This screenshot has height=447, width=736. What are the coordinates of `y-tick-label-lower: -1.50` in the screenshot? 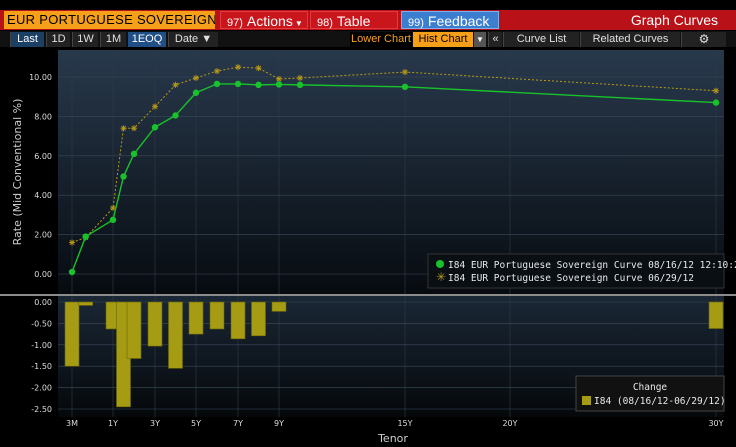 It's located at (41, 366).